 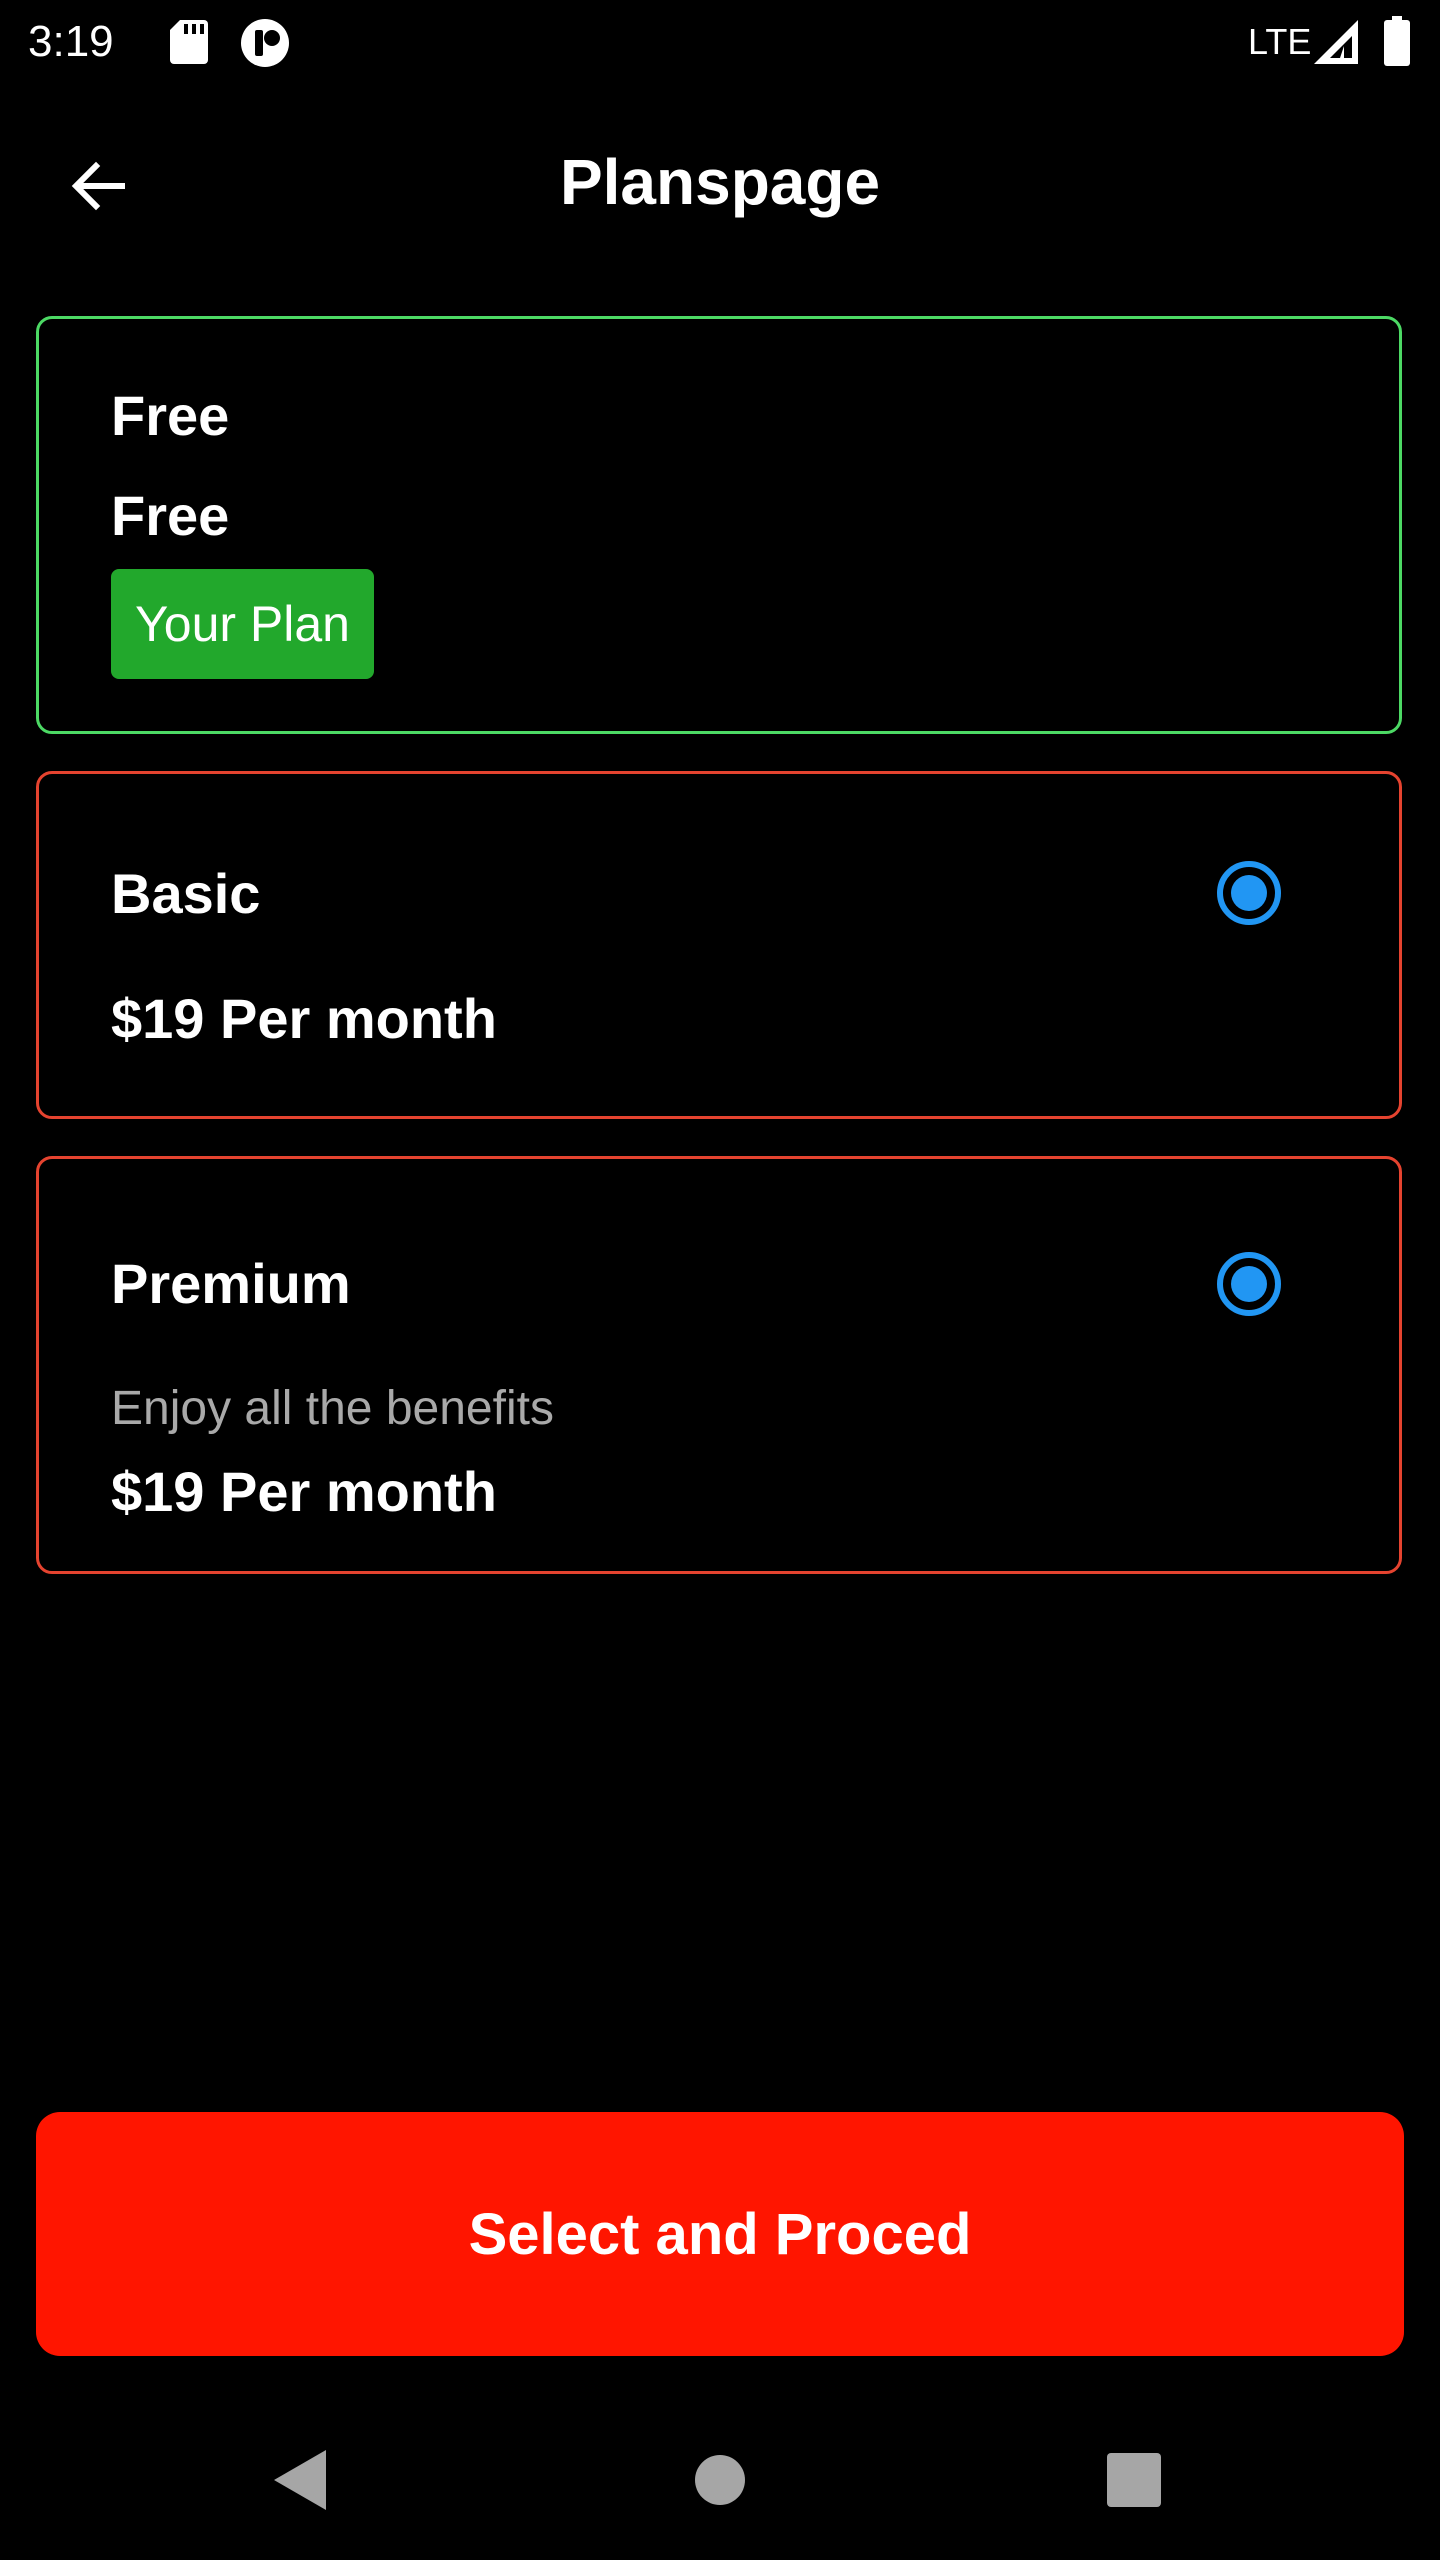 I want to click on nav-back-button, so click(x=300, y=2480).